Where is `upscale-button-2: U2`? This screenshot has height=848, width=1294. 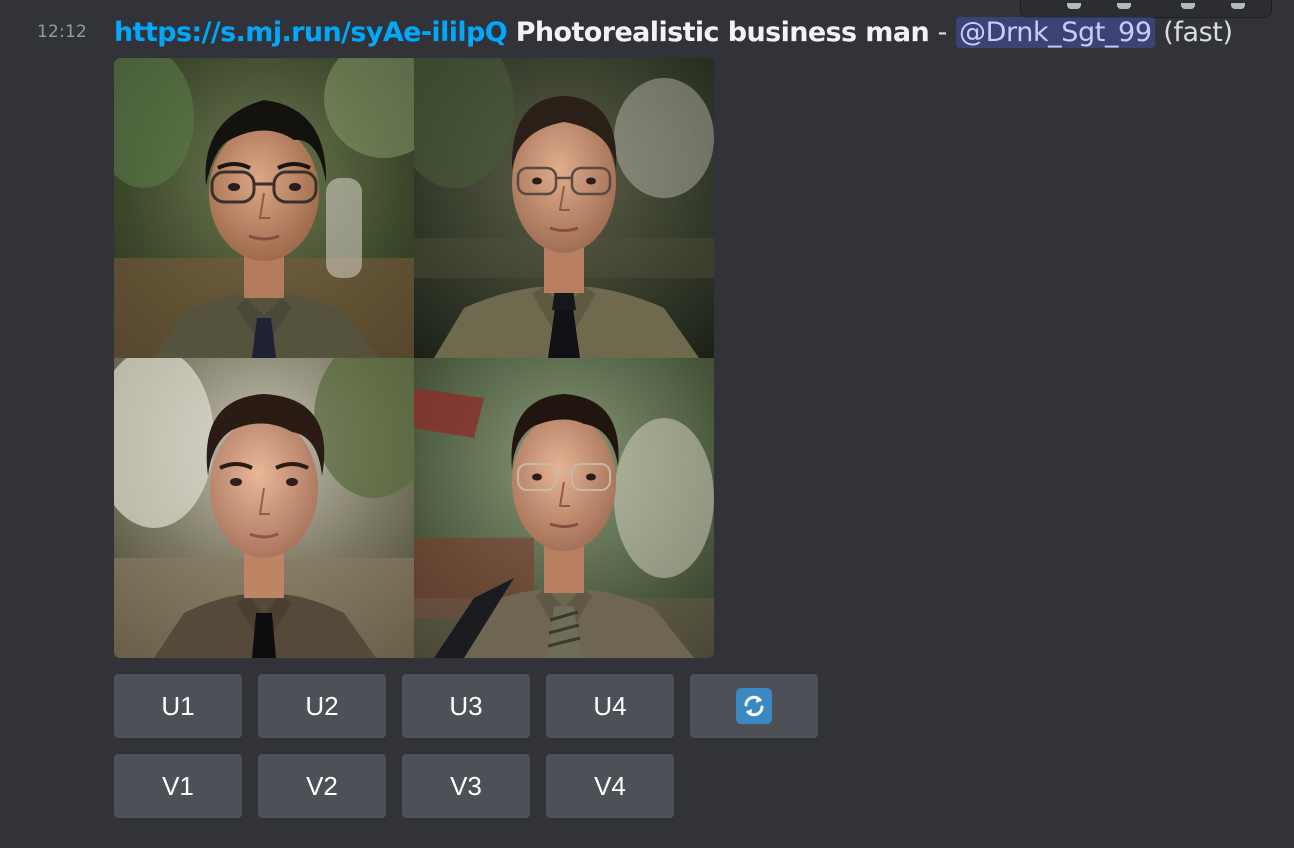 upscale-button-2: U2 is located at coordinates (322, 706).